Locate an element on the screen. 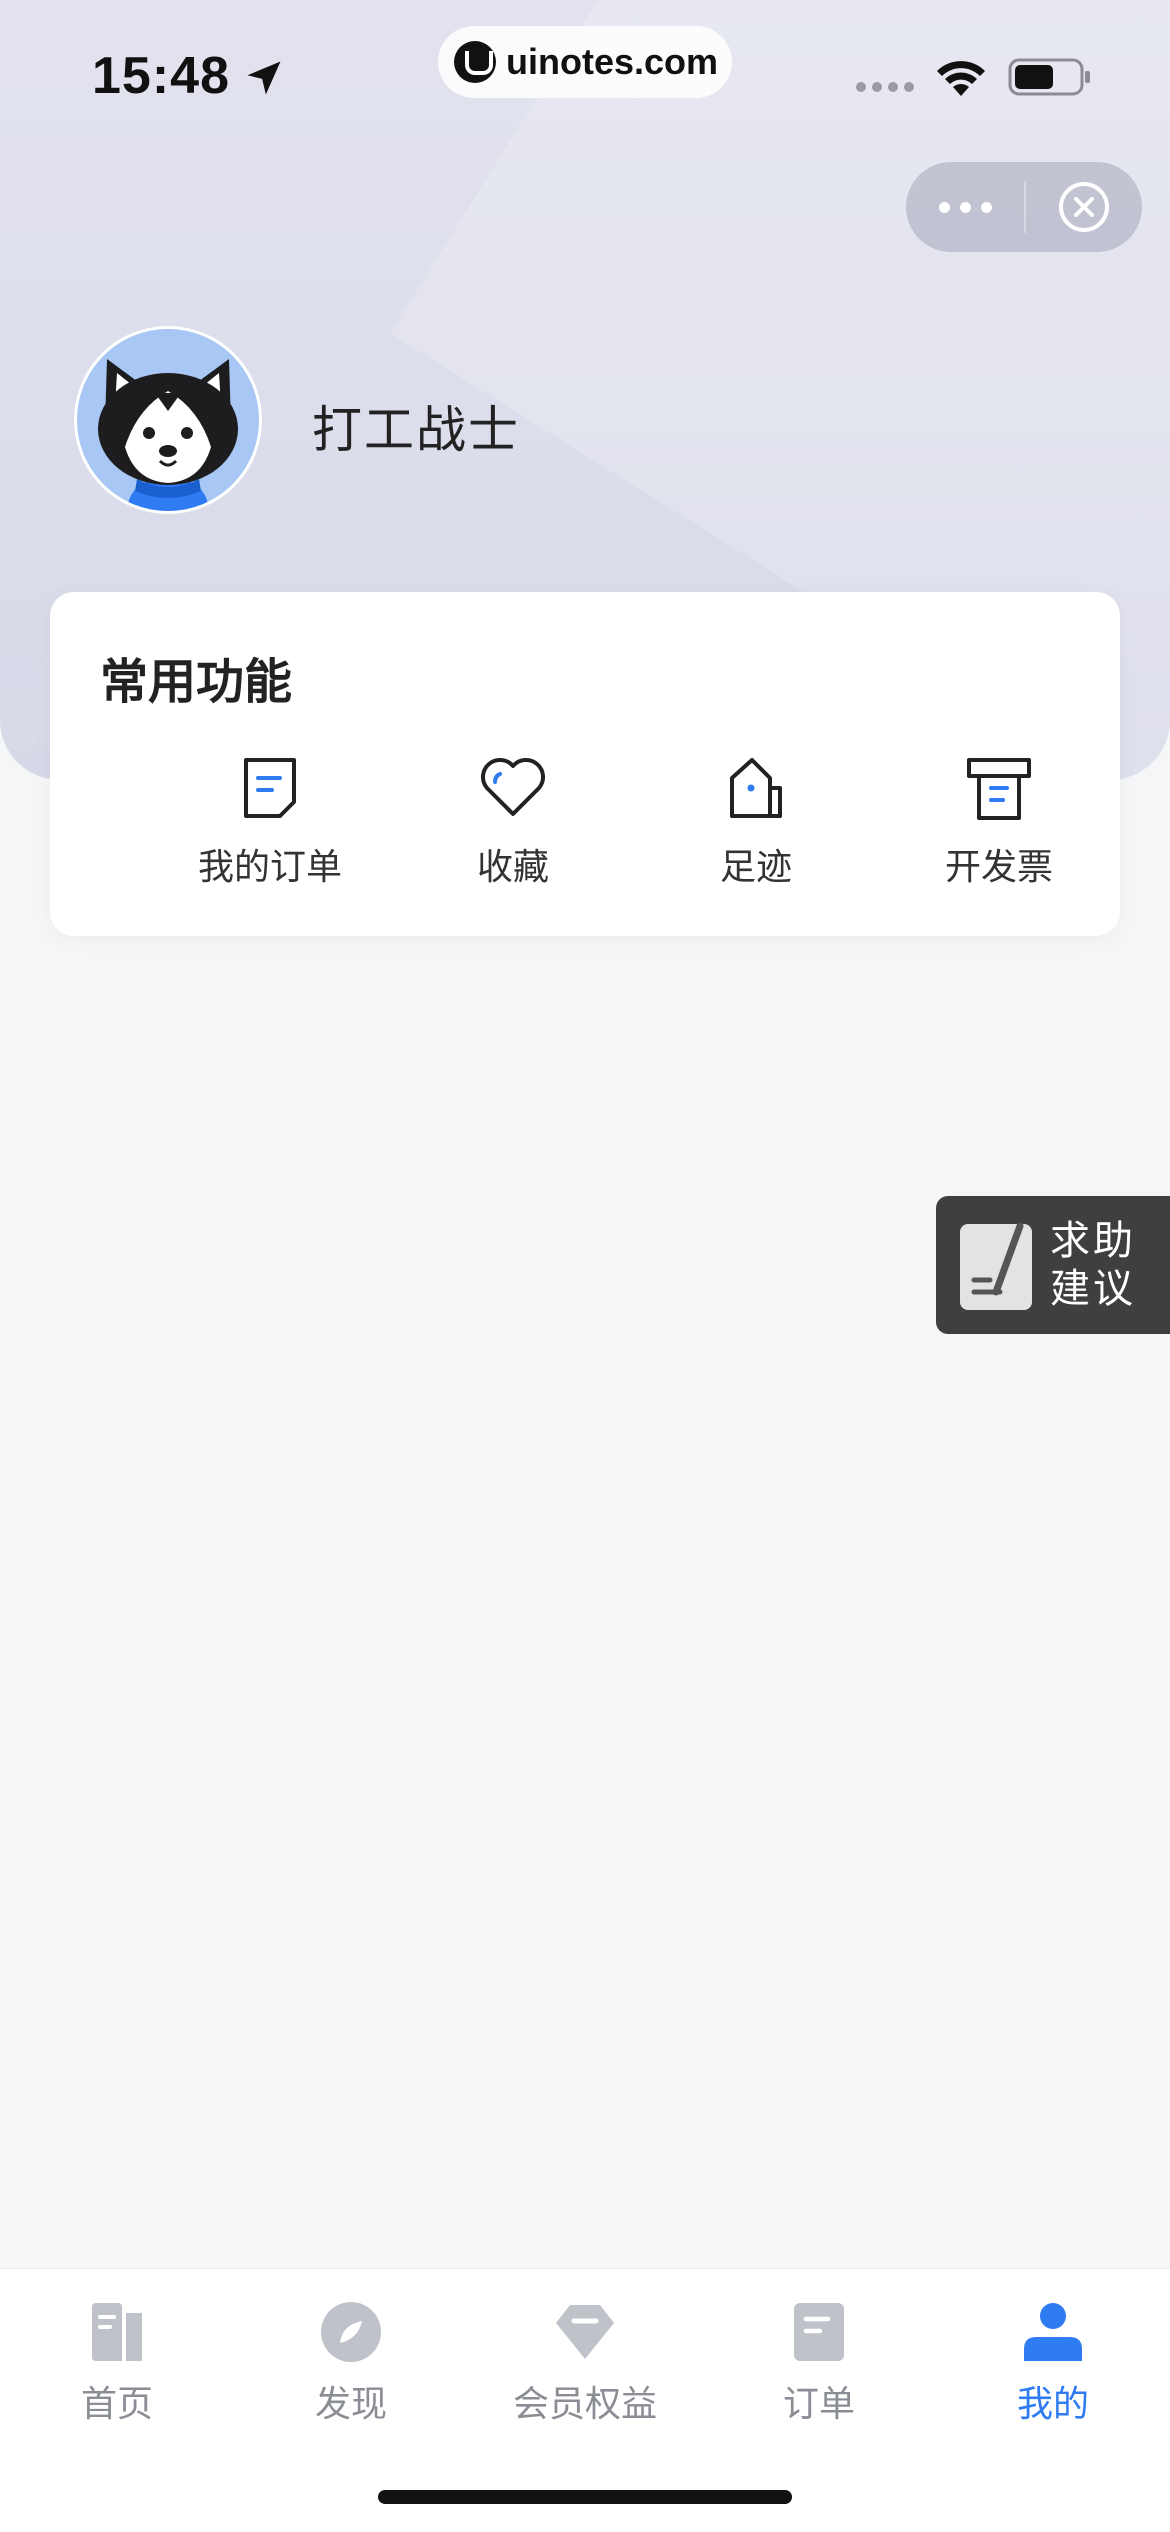  miniprogram-capsule is located at coordinates (1024, 207).